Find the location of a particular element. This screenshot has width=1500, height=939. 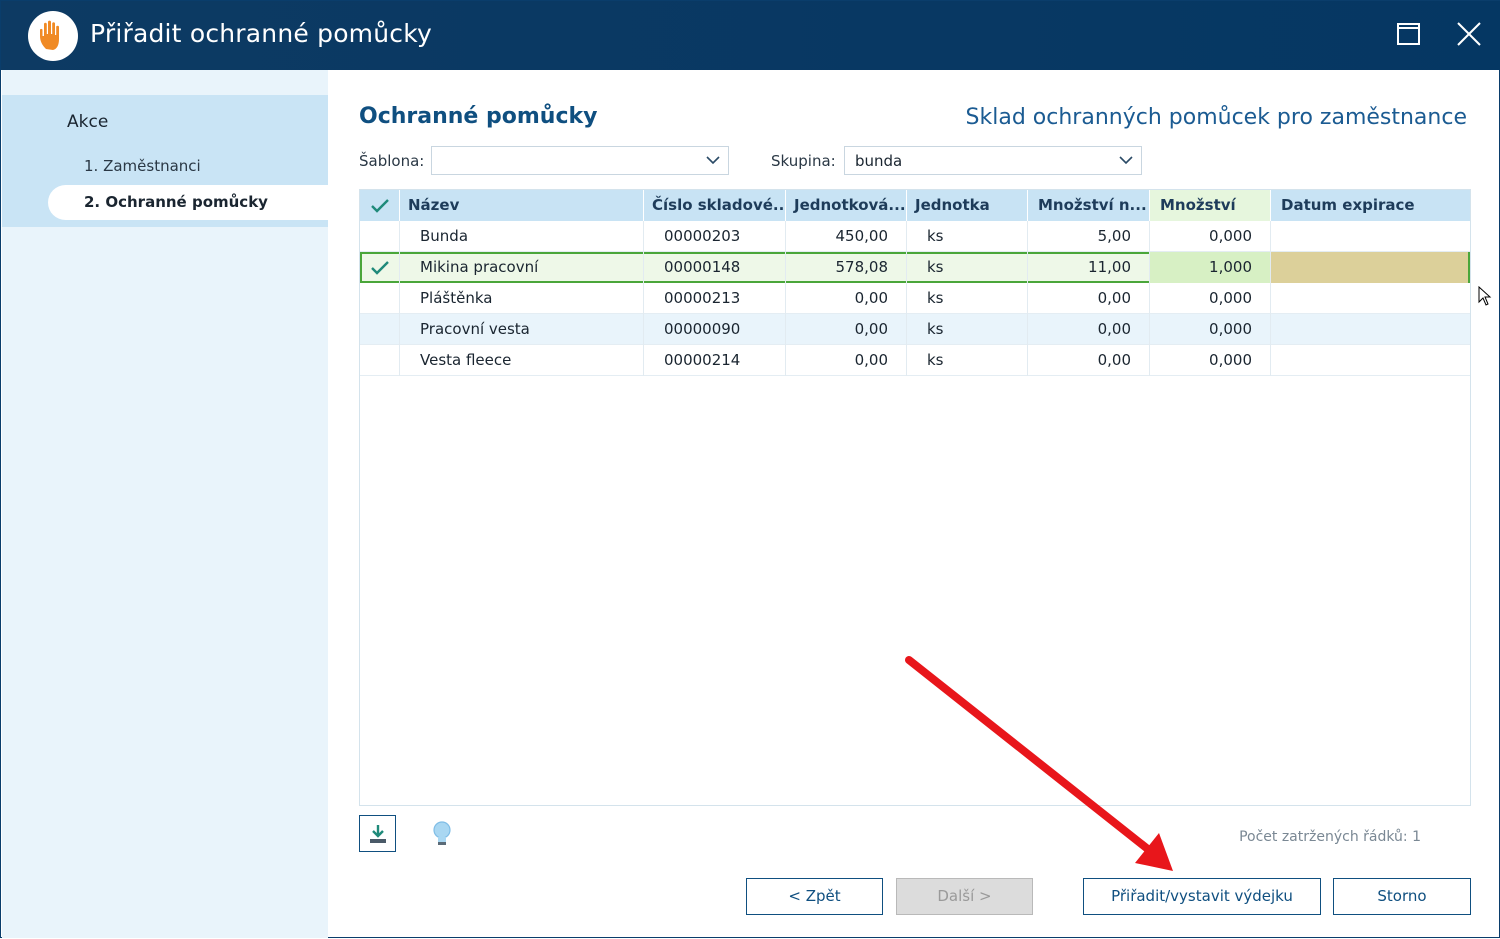

table-row: Bunda 00000203 450,00 ks 5,00 0,000 is located at coordinates (915, 236).